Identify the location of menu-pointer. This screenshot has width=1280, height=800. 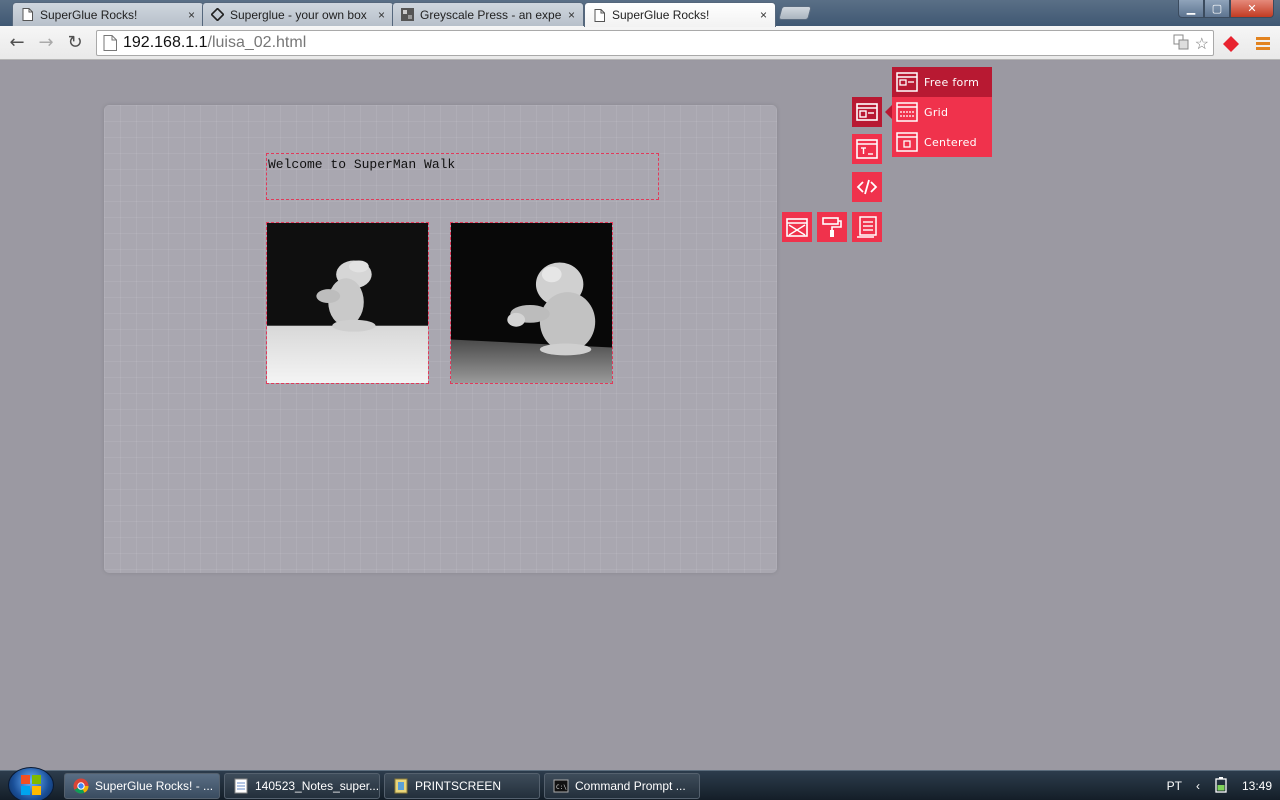
(888, 112).